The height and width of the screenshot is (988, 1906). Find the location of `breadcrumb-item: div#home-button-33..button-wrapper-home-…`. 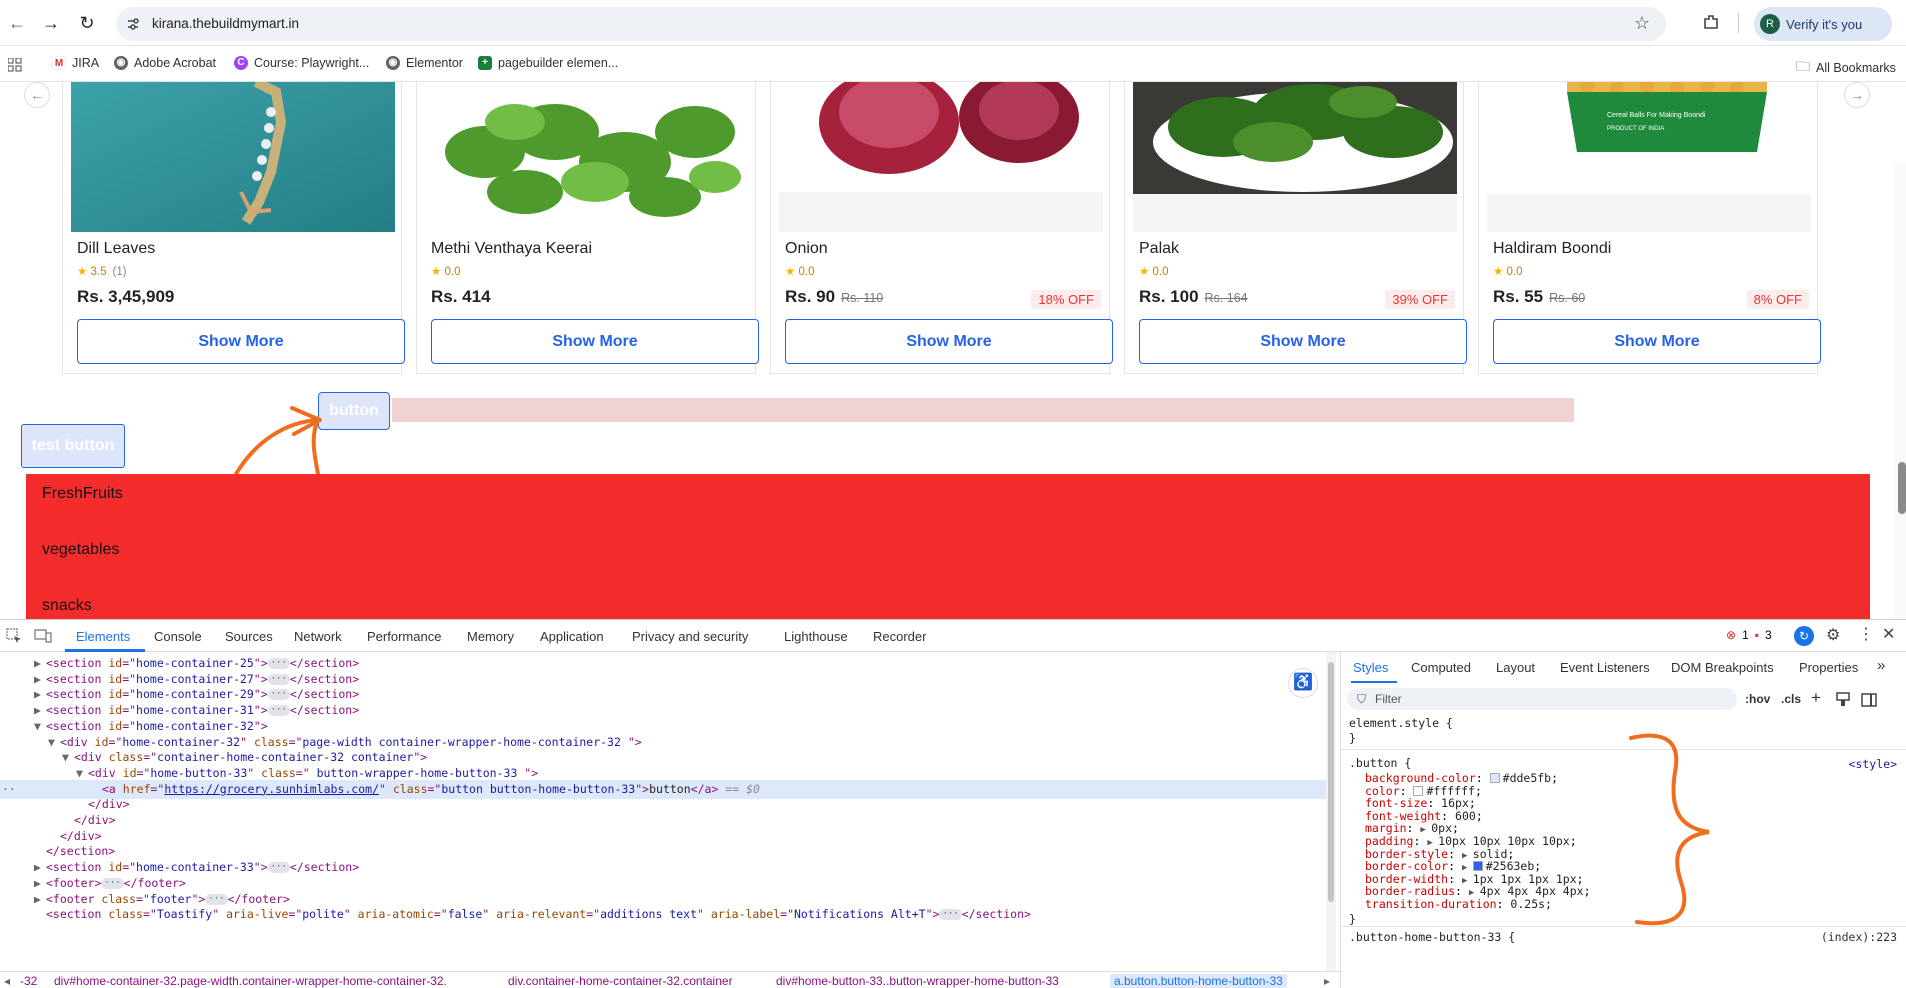

breadcrumb-item: div#home-button-33..button-wrapper-home-… is located at coordinates (917, 981).